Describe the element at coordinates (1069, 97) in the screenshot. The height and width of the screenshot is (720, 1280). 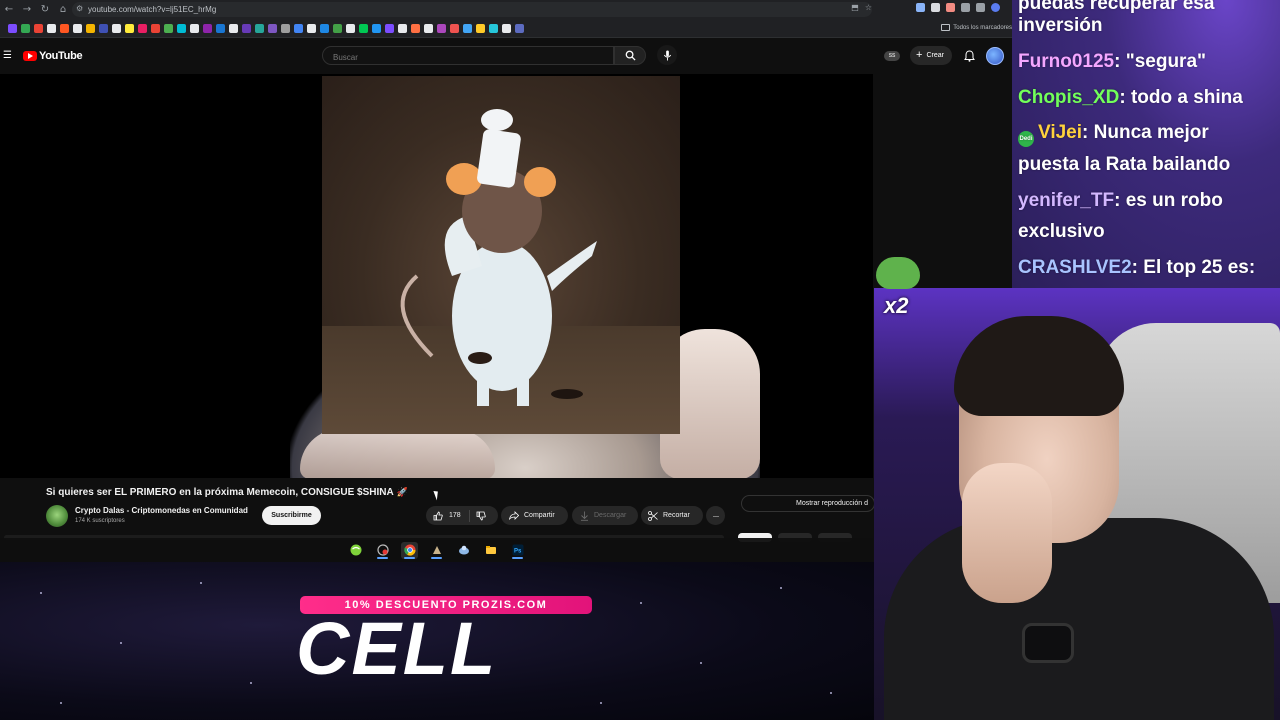
I see `chat-username: Chopis_XD` at that location.